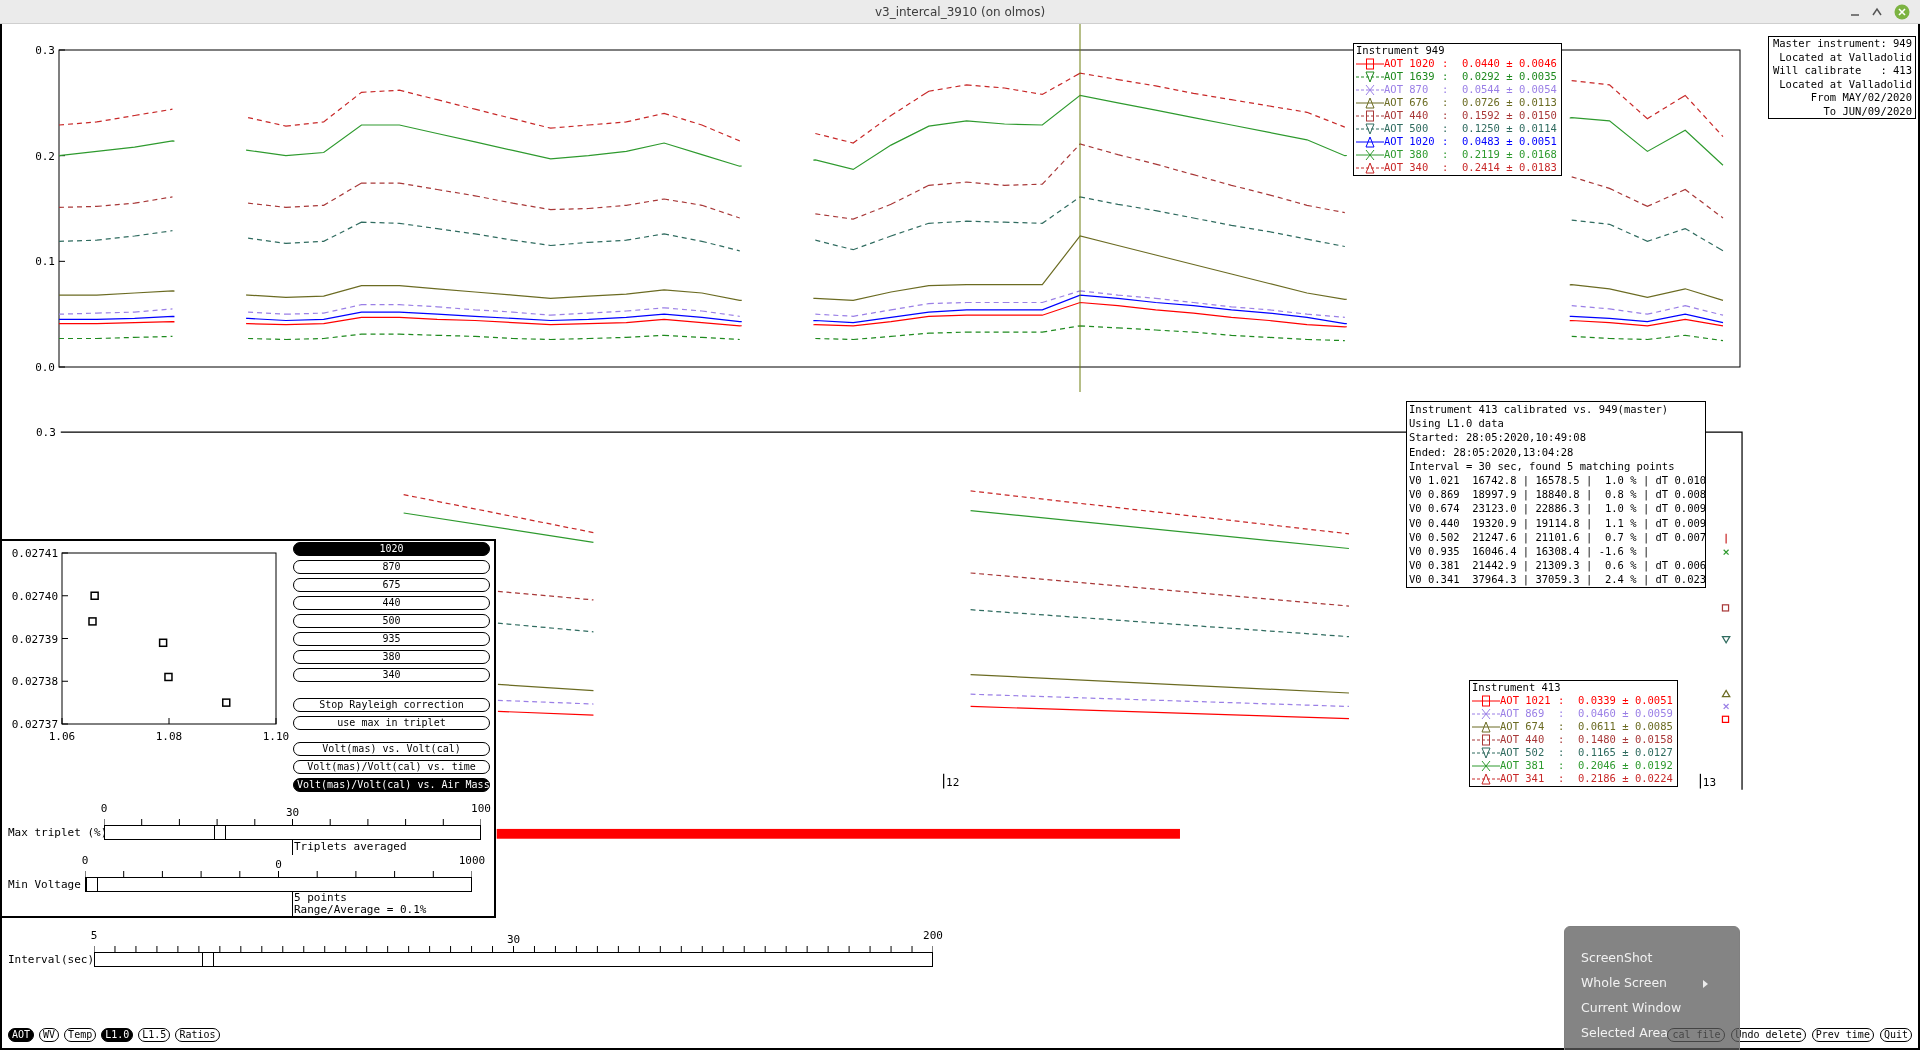  Describe the element at coordinates (117, 1035) in the screenshot. I see `toggle-button: L1.0` at that location.